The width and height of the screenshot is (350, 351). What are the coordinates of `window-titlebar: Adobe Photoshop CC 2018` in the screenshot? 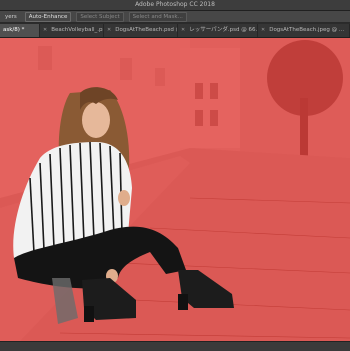 It's located at (175, 5).